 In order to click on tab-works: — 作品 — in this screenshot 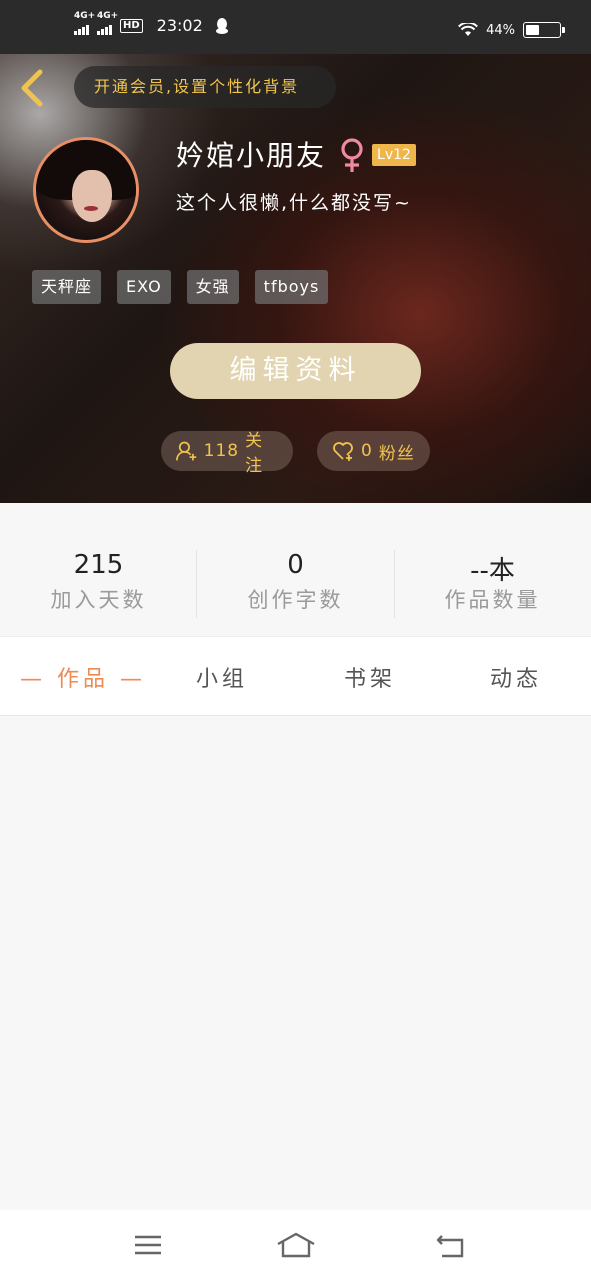, I will do `click(83, 677)`.